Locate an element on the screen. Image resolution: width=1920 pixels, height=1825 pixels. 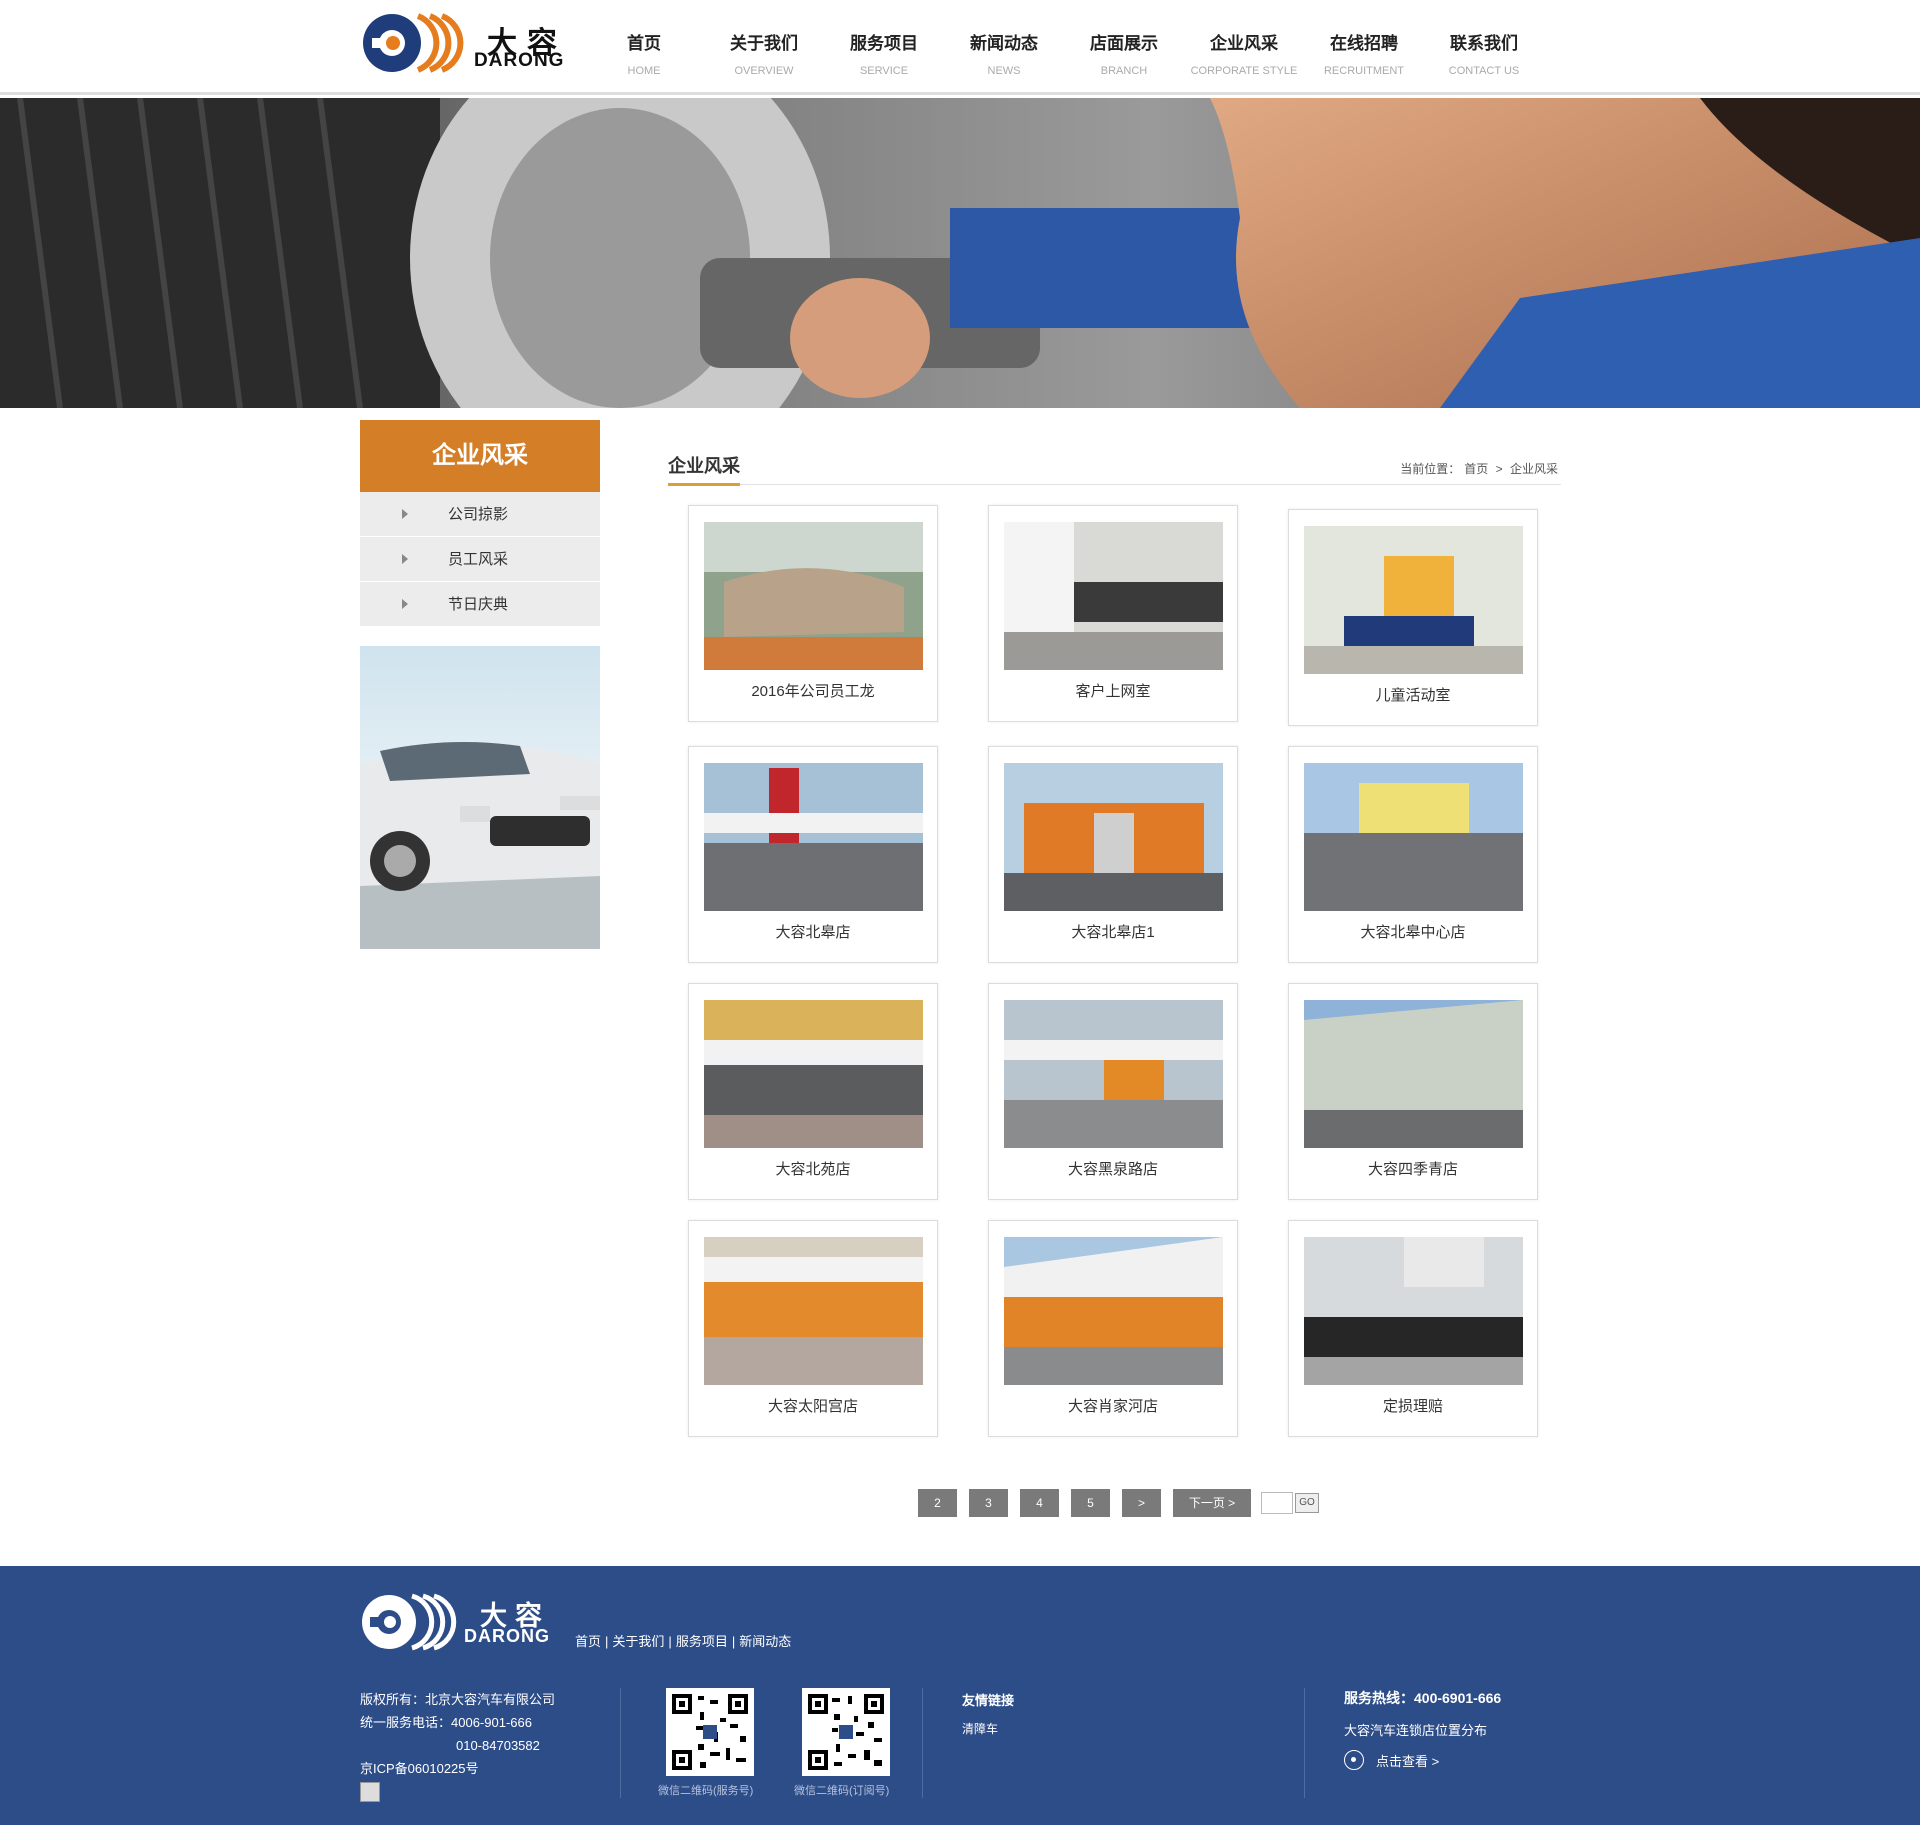
stats-icon is located at coordinates (370, 1792).